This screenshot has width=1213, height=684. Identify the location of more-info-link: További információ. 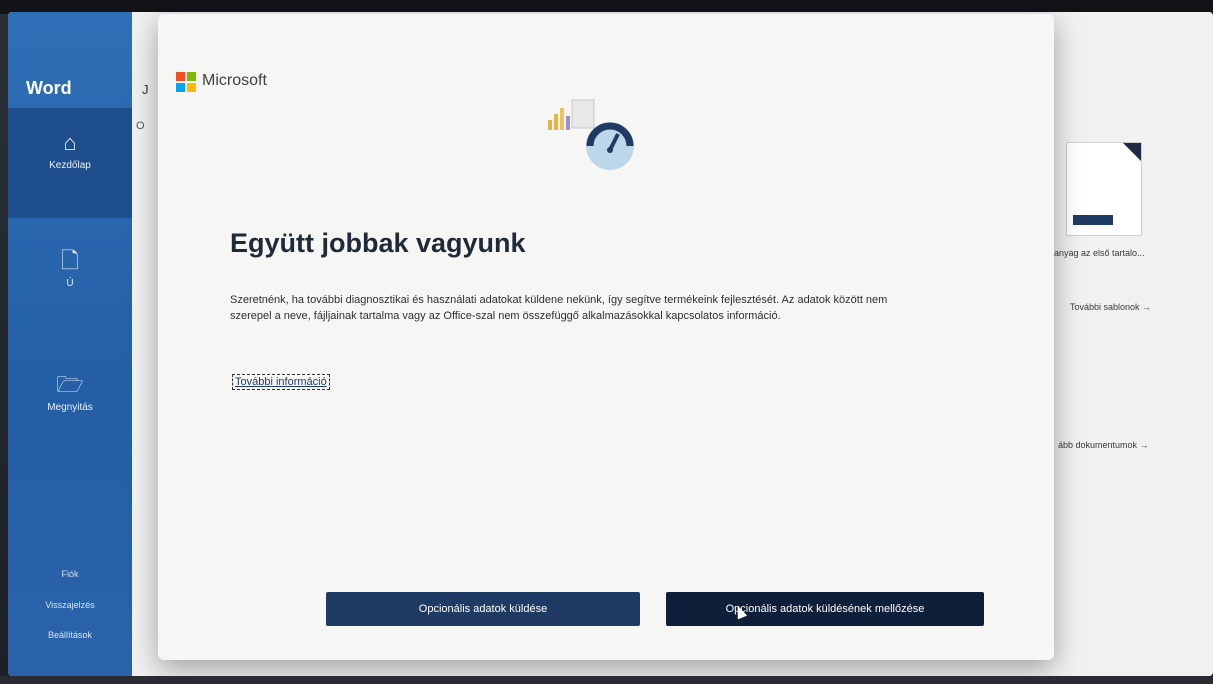
(281, 382).